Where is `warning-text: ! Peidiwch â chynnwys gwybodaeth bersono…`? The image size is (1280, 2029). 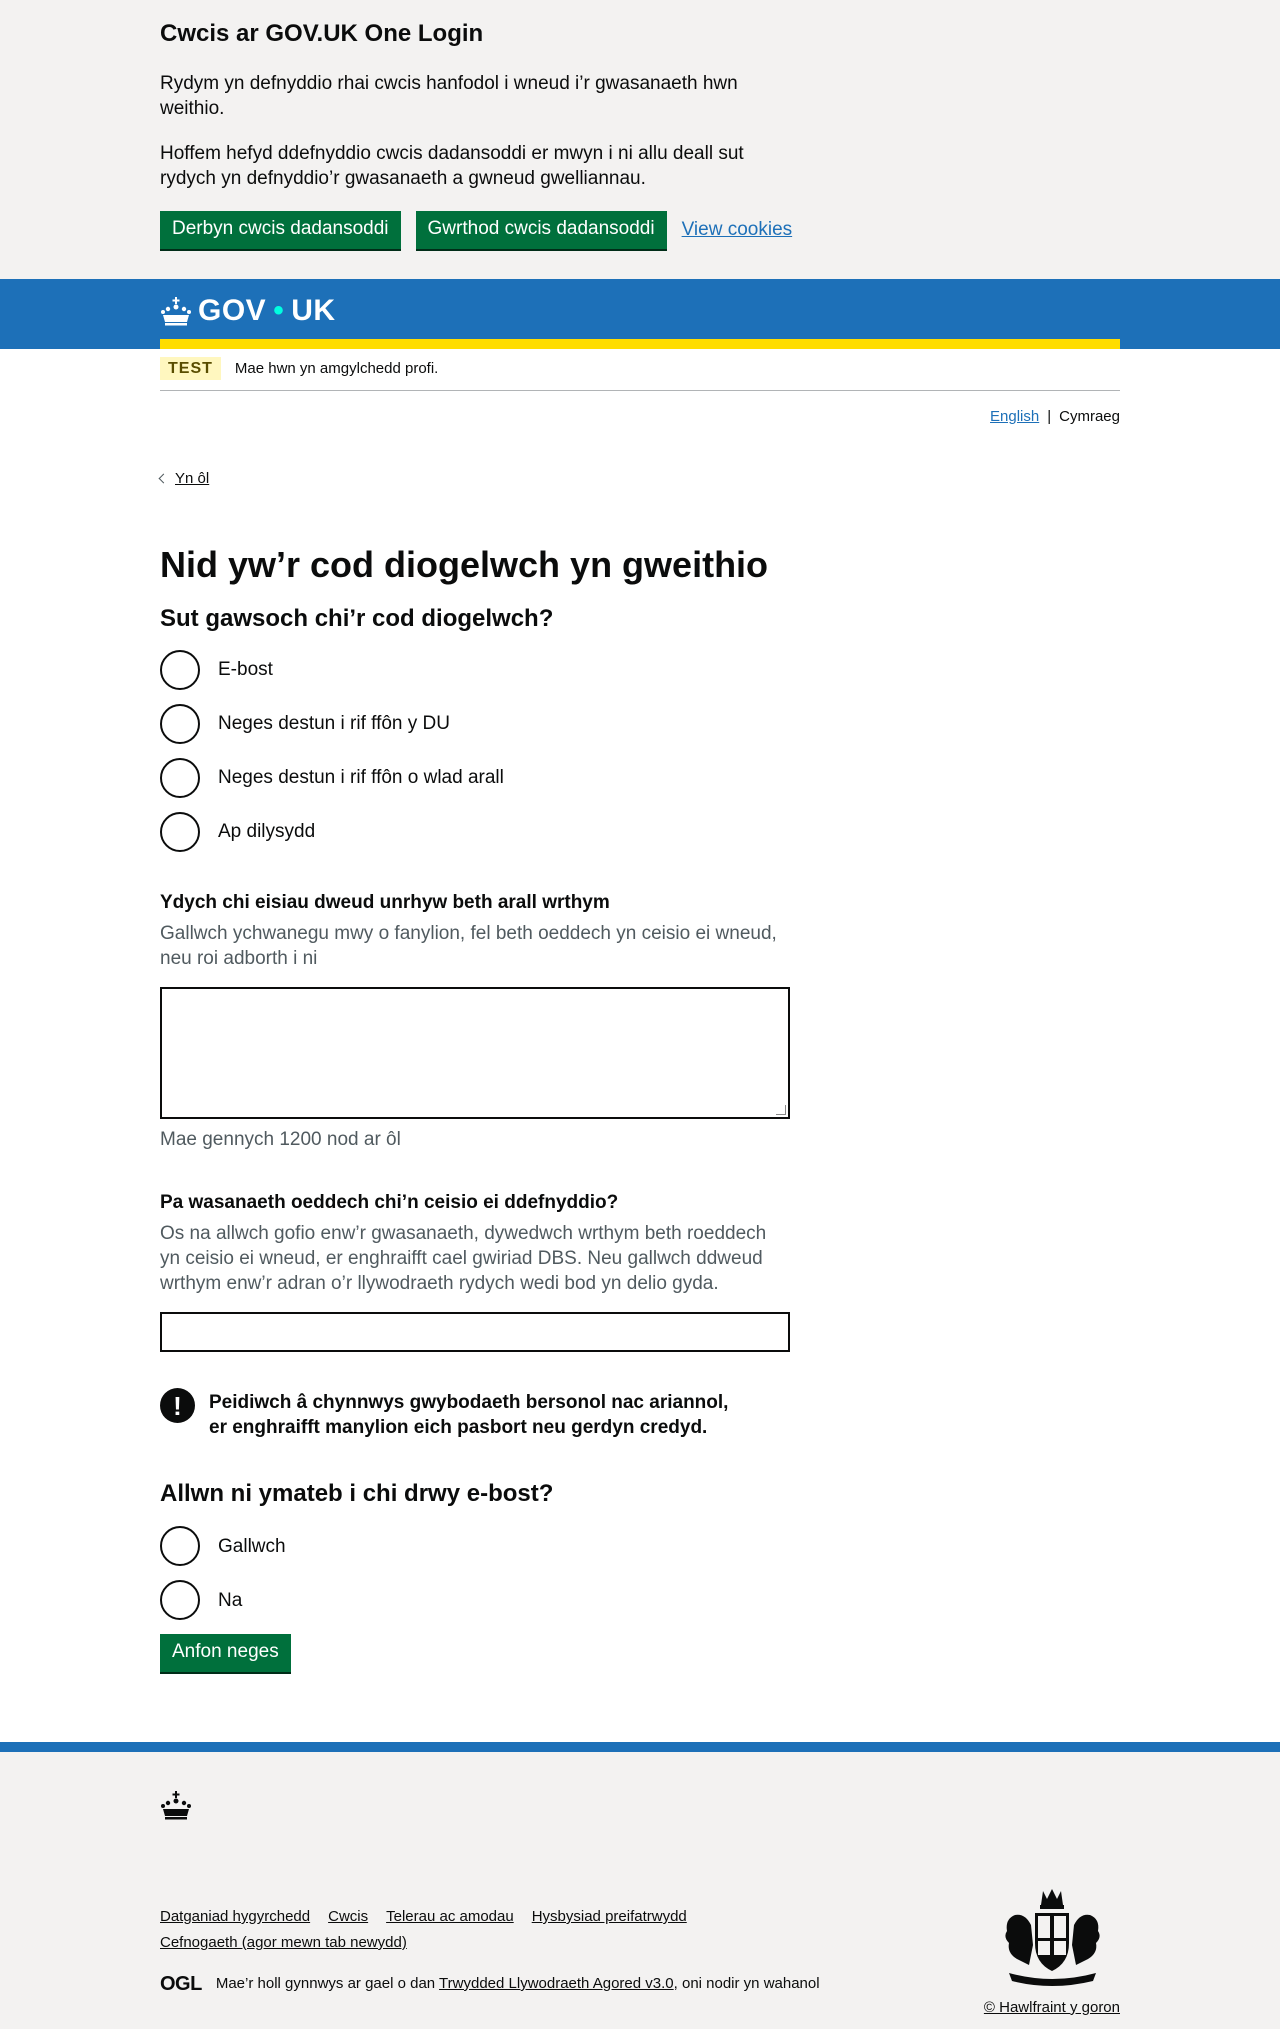
warning-text: ! Peidiwch â chynnwys gwybodaeth bersono… is located at coordinates (640, 1414).